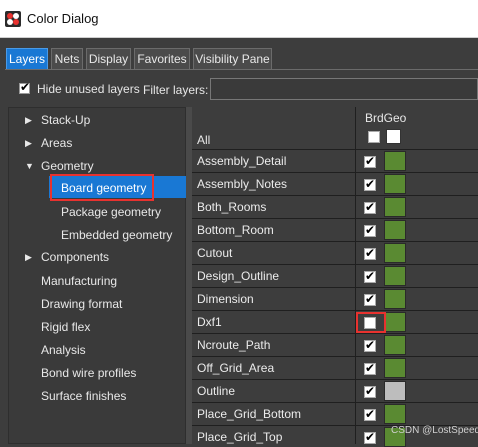  Describe the element at coordinates (371, 322) in the screenshot. I see `highlight-box-dxf1` at that location.